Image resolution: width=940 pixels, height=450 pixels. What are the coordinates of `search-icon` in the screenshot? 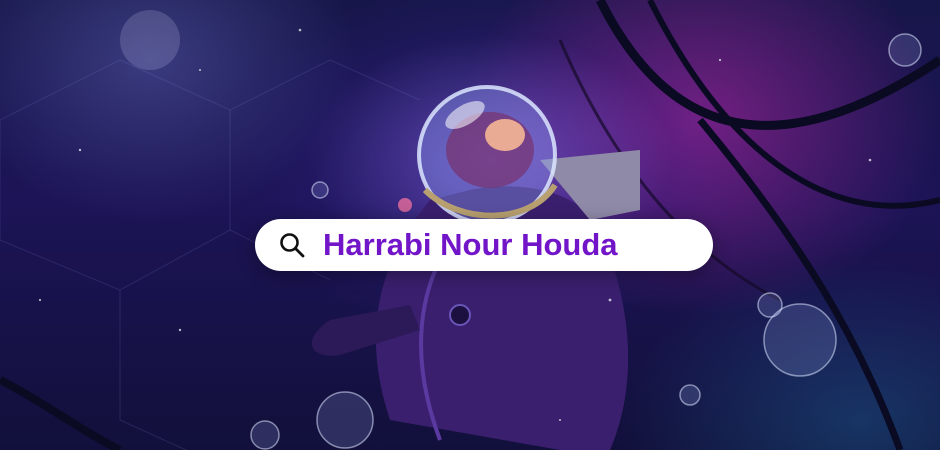 It's located at (292, 245).